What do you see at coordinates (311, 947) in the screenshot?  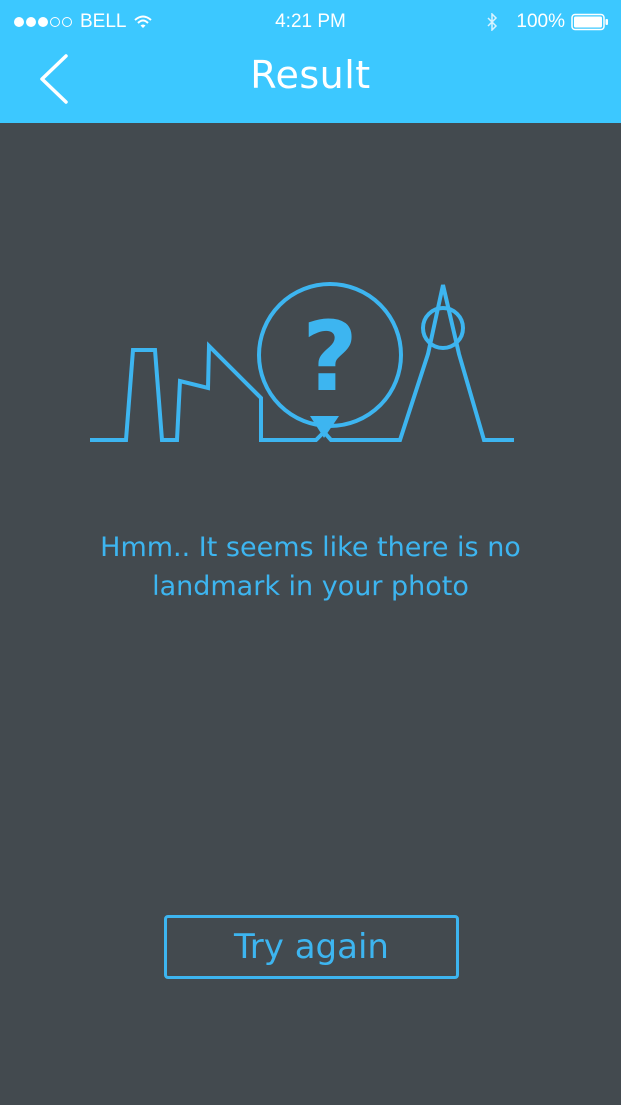 I see `try-again-button: Try again` at bounding box center [311, 947].